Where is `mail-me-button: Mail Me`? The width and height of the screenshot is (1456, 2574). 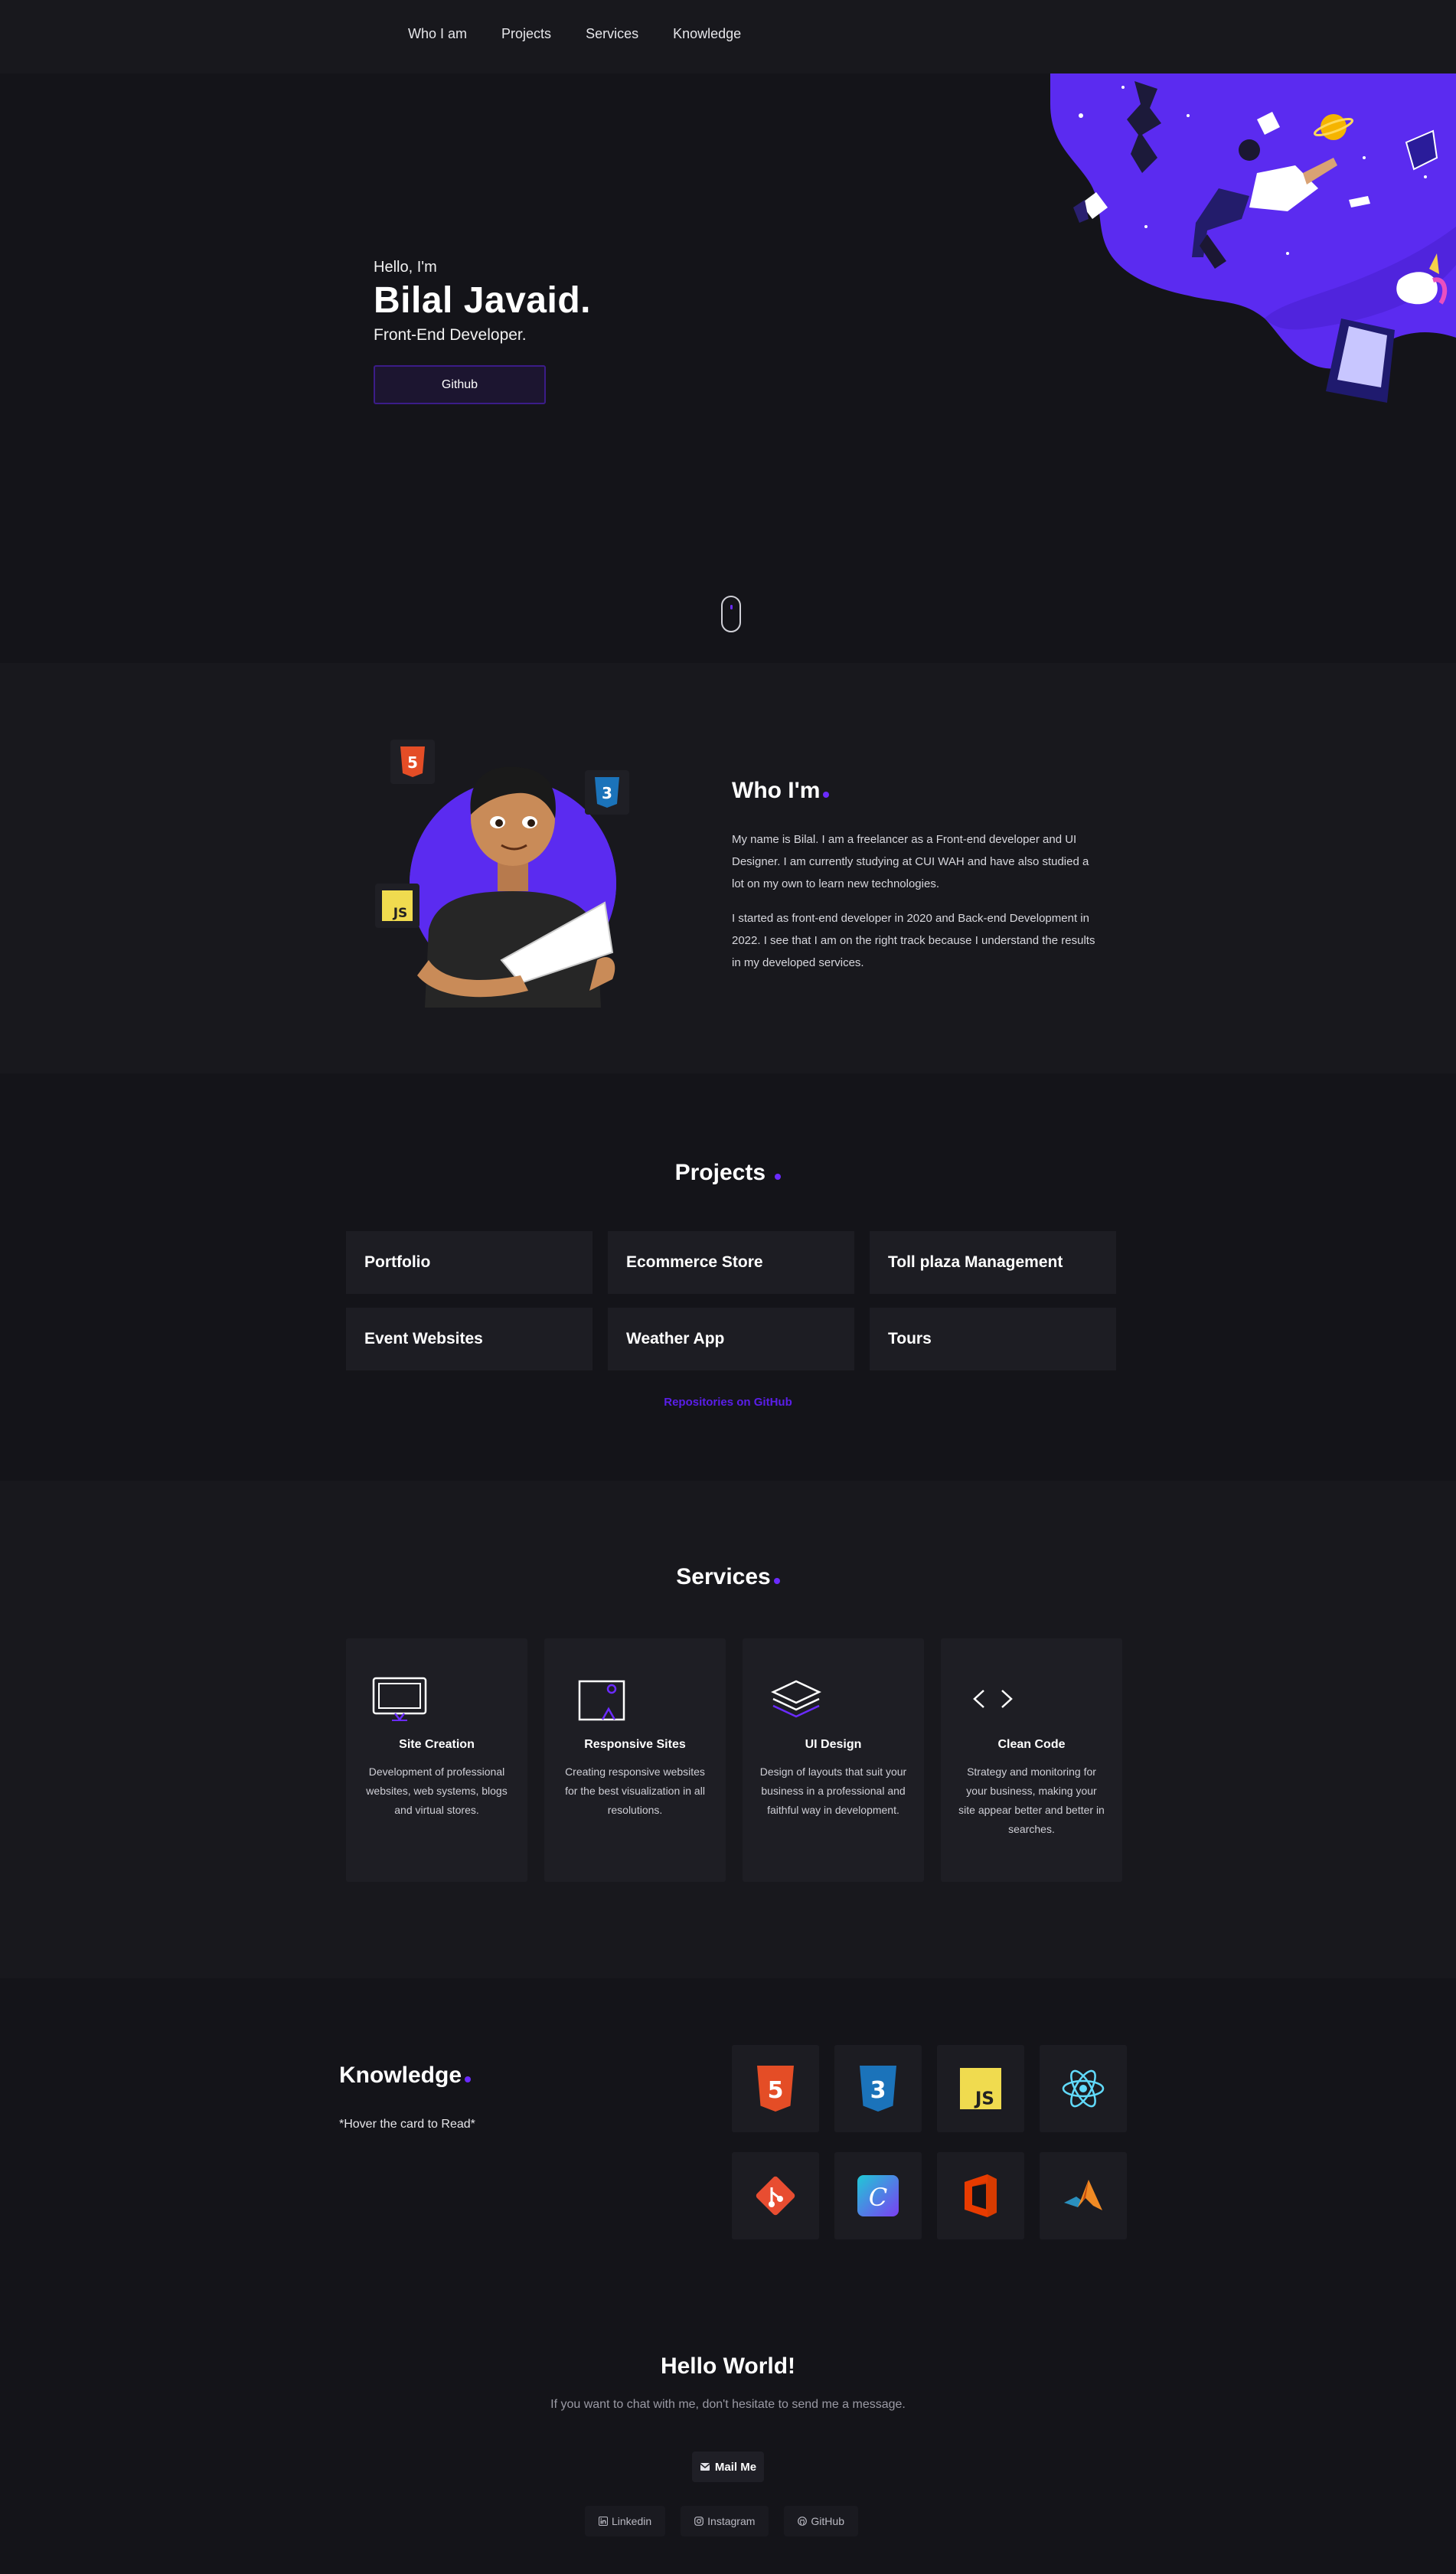
mail-me-button: Mail Me is located at coordinates (728, 2467).